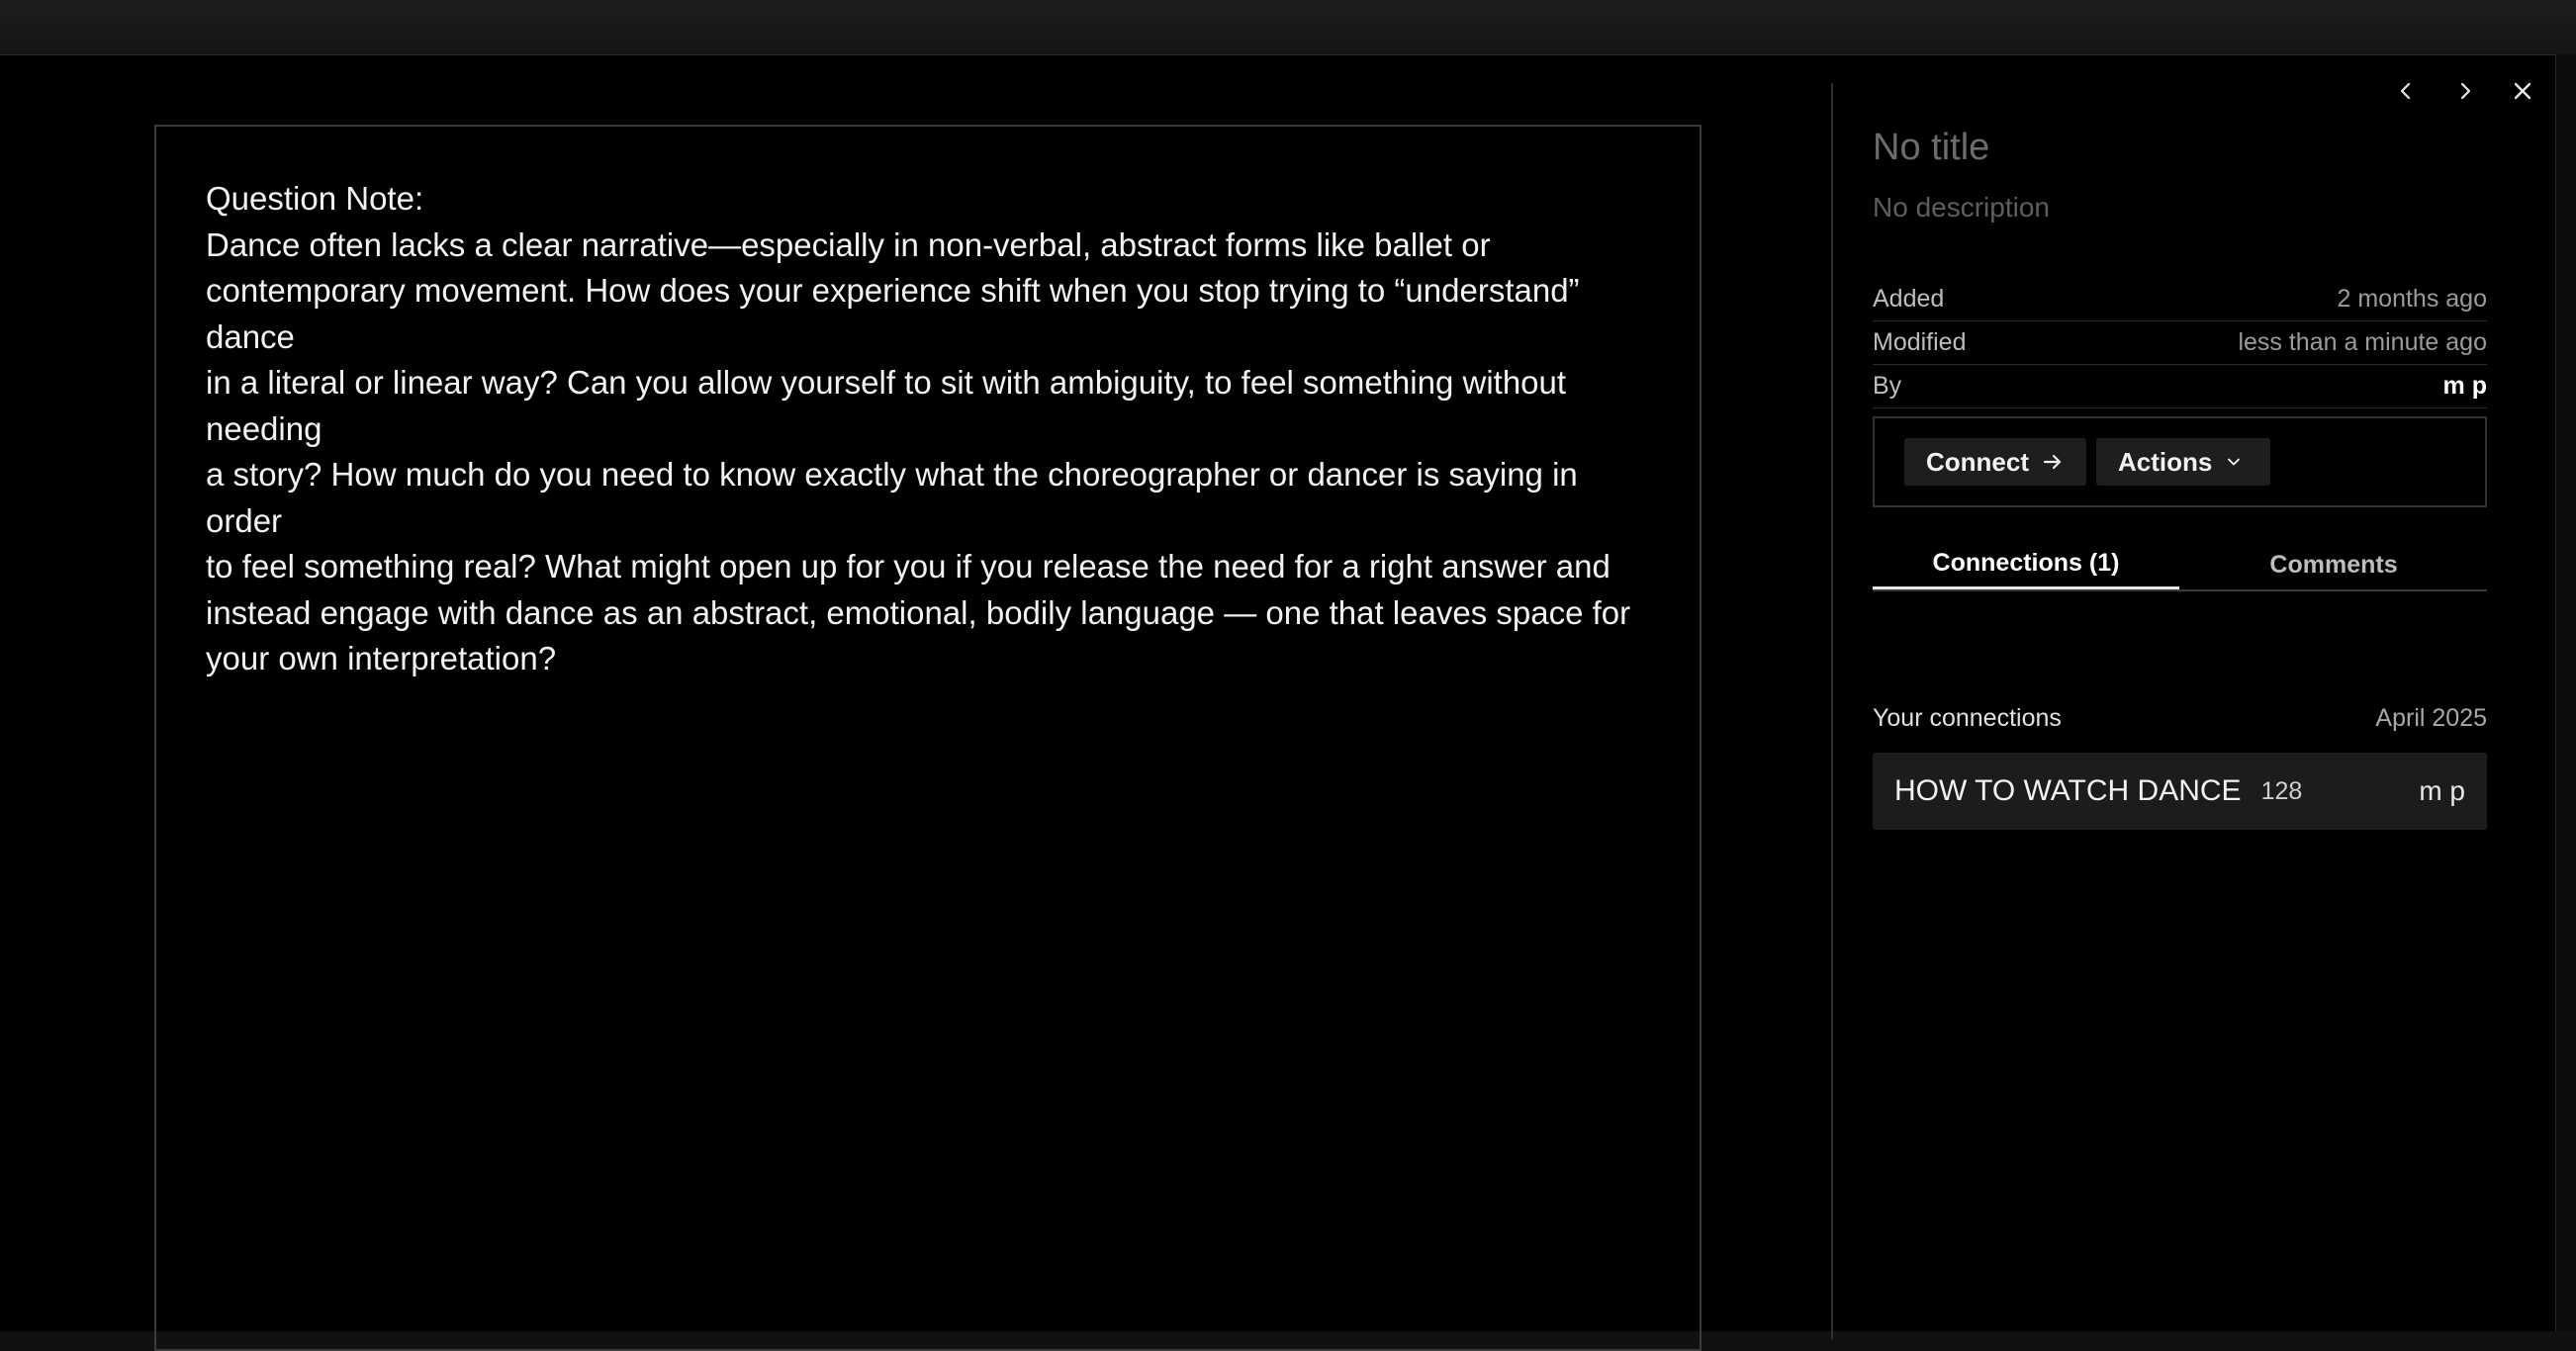 The image size is (2576, 1351). I want to click on action-box: Connect Actions, so click(2180, 461).